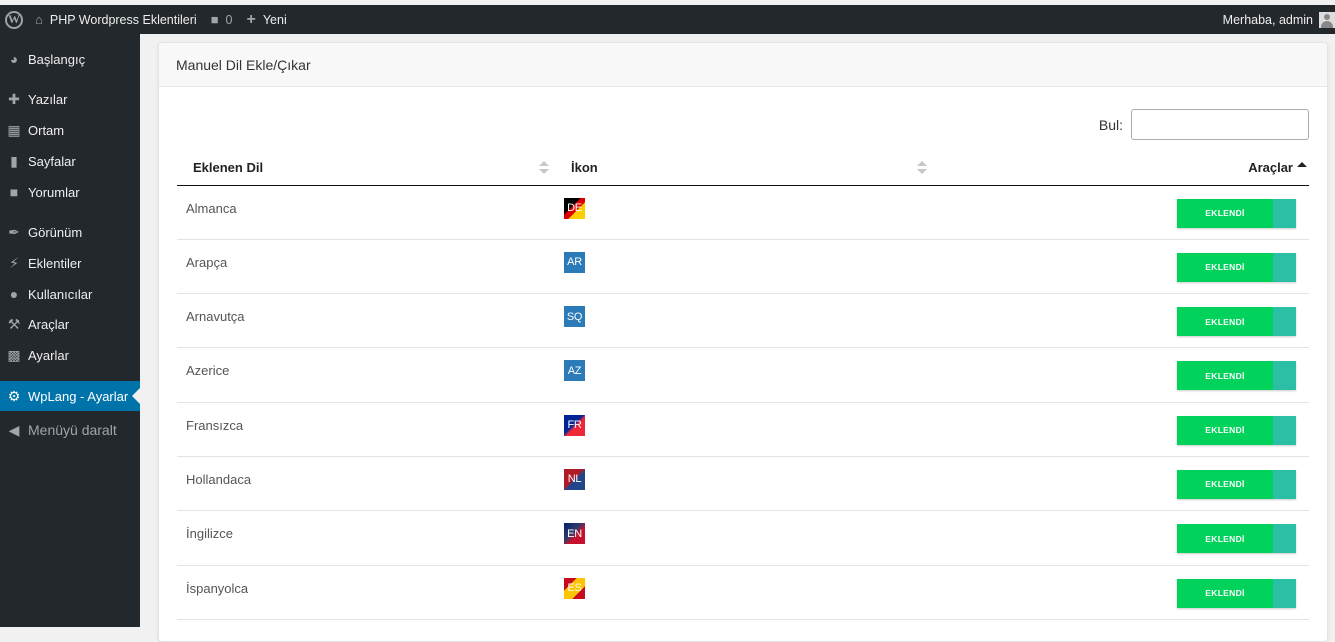  I want to click on column-header-language: Eklenen Dil, so click(366, 168).